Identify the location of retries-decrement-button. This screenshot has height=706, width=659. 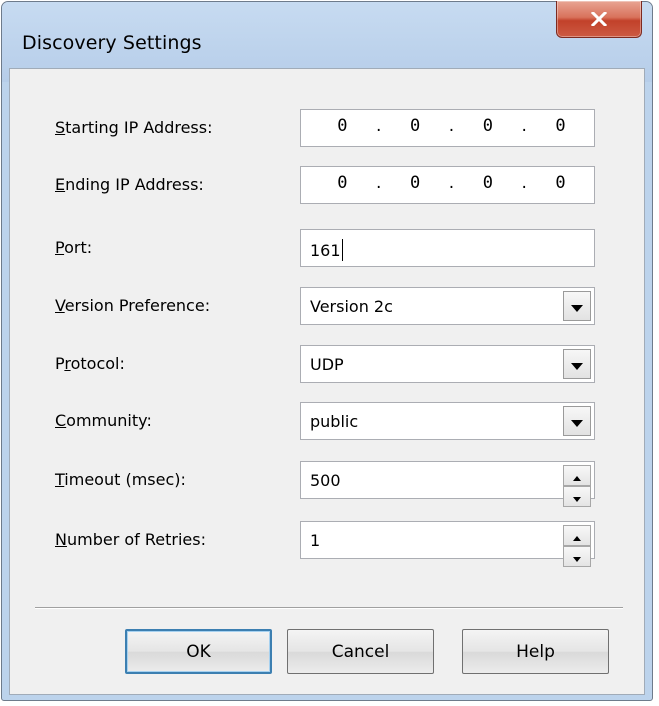
(577, 556).